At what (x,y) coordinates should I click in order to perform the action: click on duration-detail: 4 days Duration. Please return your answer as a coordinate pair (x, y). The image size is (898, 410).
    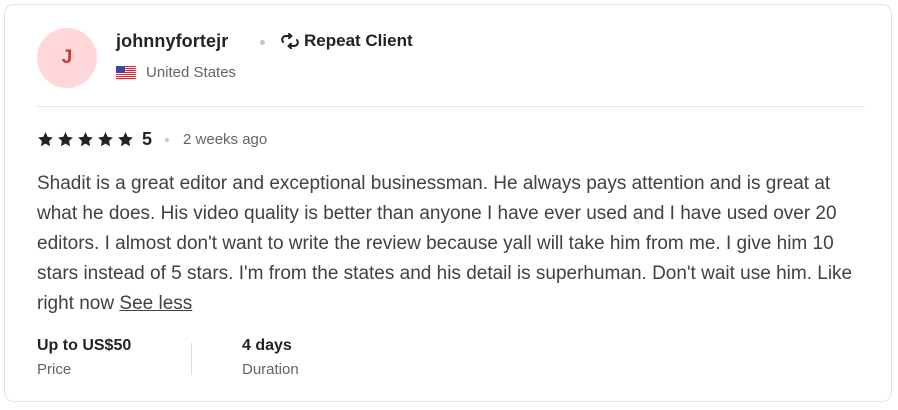
    Looking at the image, I should click on (270, 357).